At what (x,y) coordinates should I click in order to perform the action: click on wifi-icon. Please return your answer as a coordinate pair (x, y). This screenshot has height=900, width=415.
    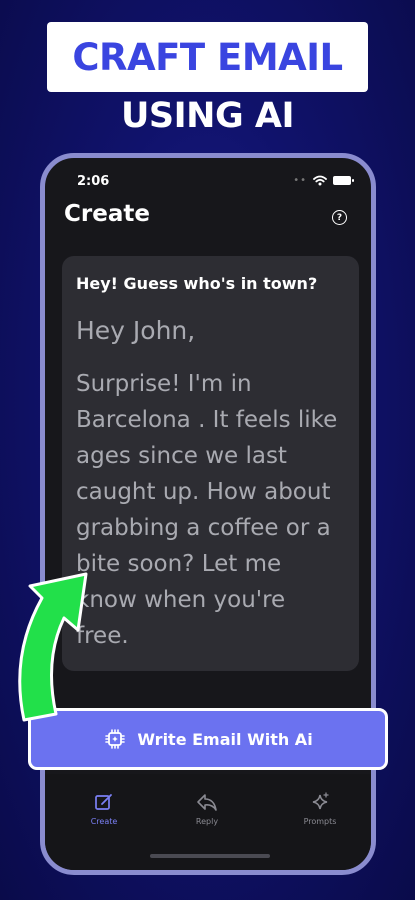
    Looking at the image, I should click on (320, 180).